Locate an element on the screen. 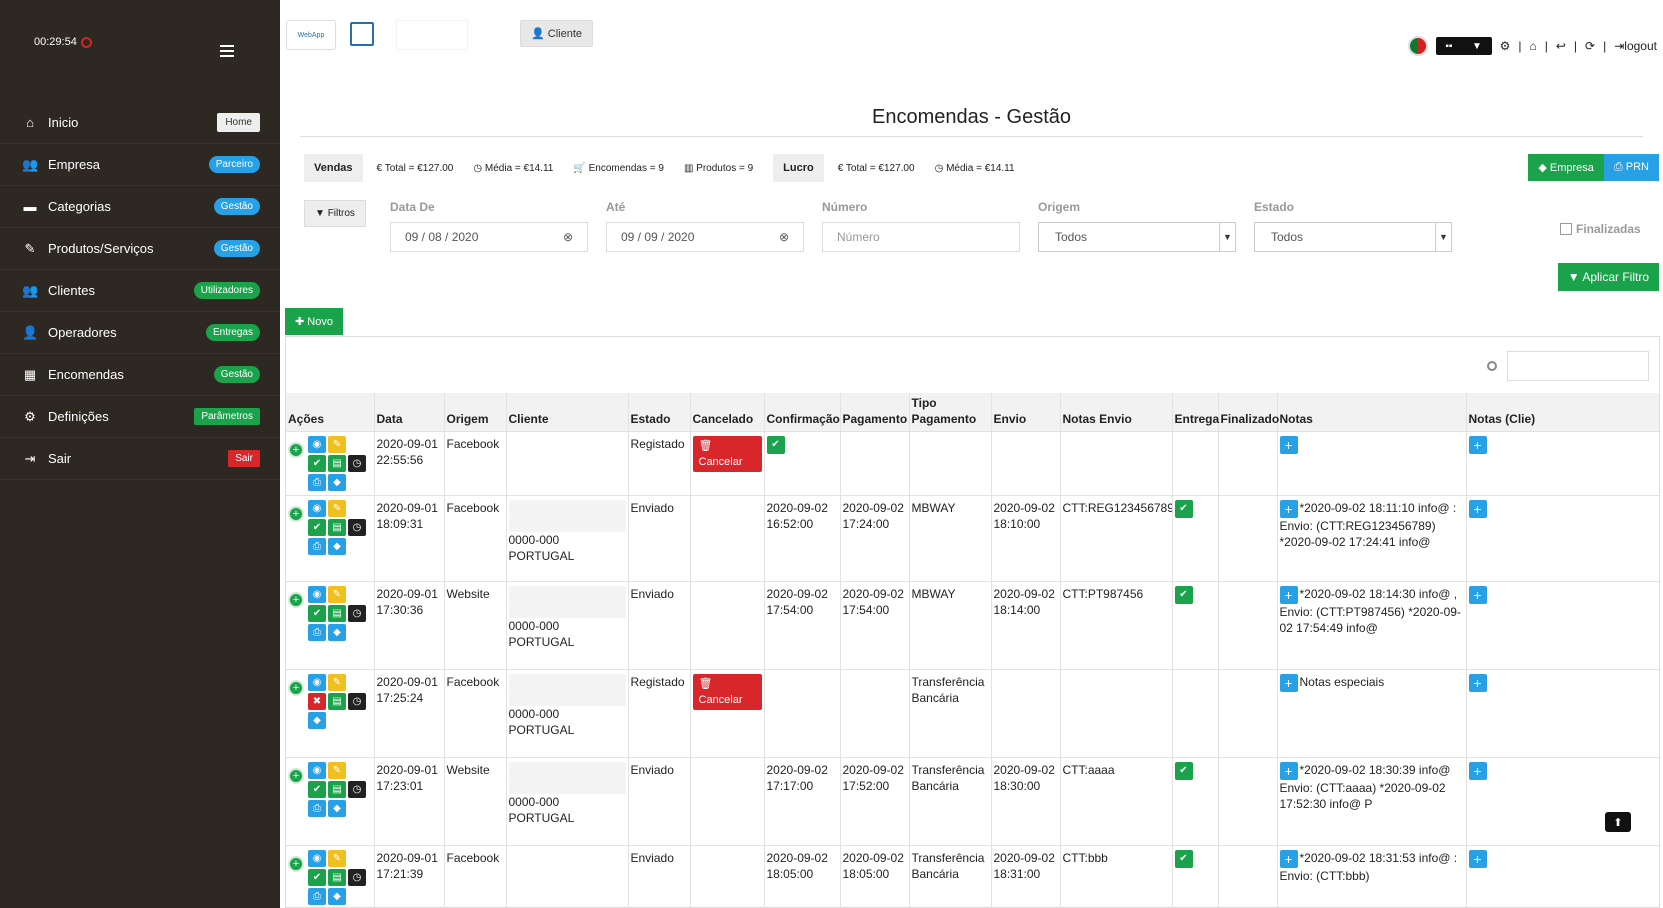  data-de-input: 09 / 08 / 2020 ⊗ is located at coordinates (489, 237).